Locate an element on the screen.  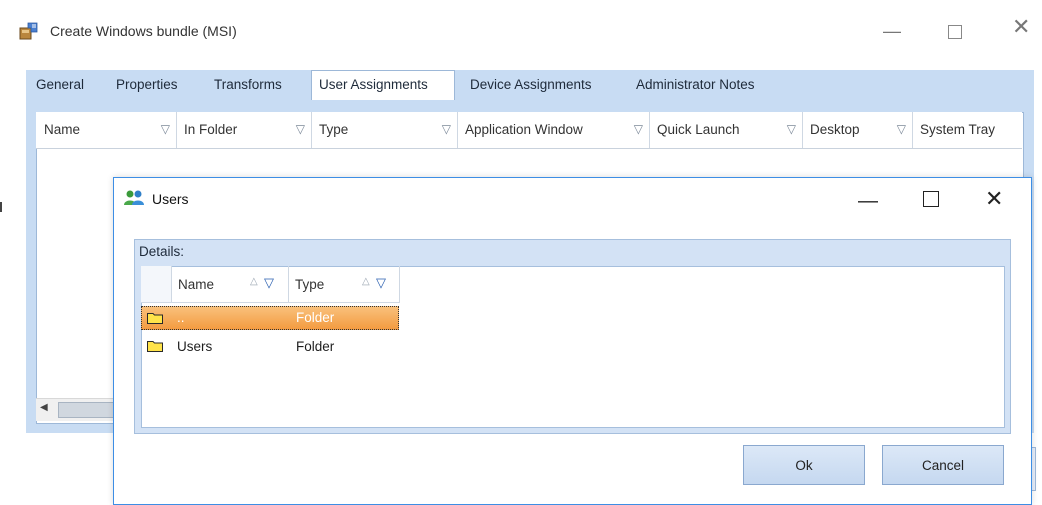
row-name: .. is located at coordinates (181, 317).